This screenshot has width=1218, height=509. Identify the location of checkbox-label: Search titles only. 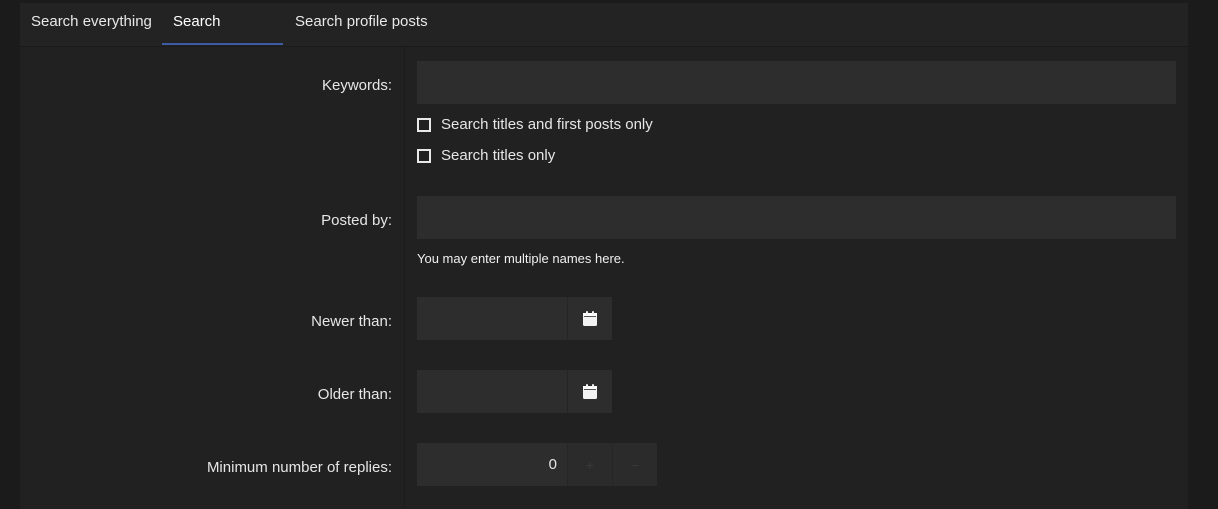
(498, 155).